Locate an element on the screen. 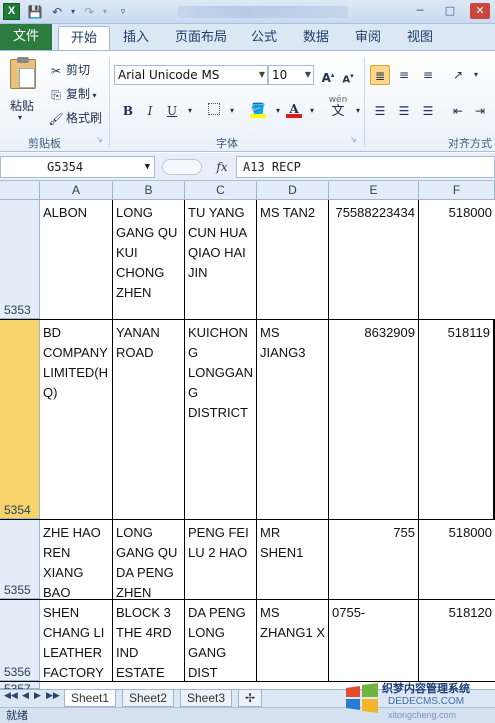  fill-color-button: 🪣 is located at coordinates (258, 109).